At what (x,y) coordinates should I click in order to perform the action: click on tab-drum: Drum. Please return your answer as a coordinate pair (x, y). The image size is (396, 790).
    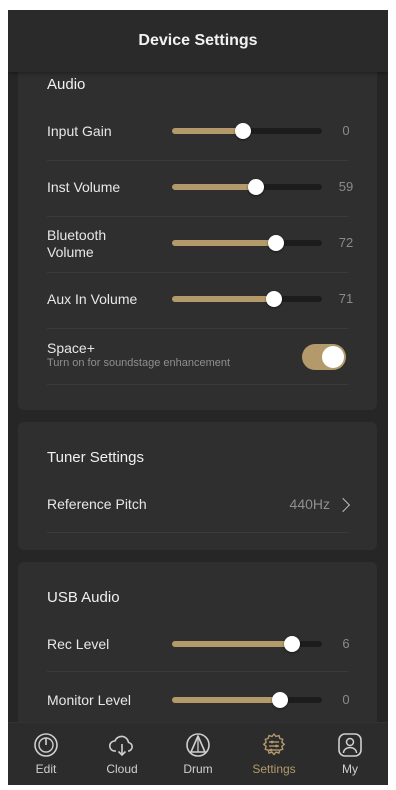
    Looking at the image, I should click on (198, 753).